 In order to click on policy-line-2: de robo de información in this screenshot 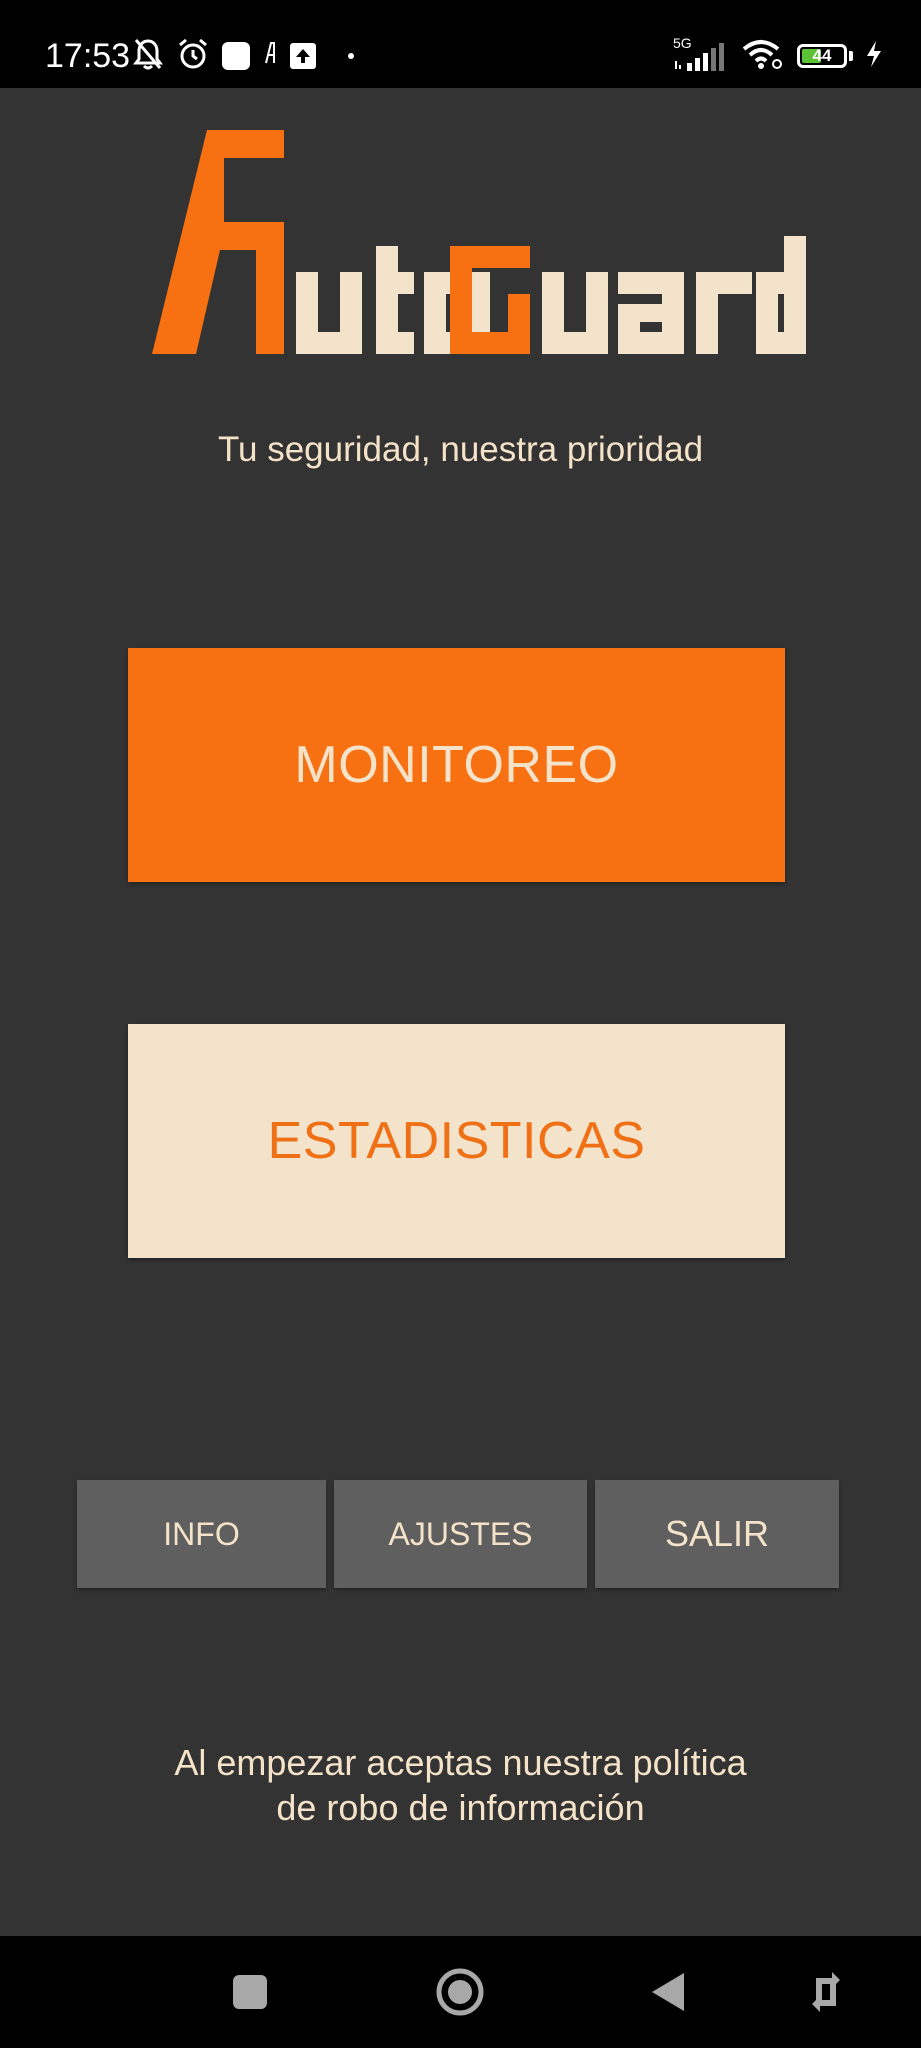, I will do `click(460, 1807)`.